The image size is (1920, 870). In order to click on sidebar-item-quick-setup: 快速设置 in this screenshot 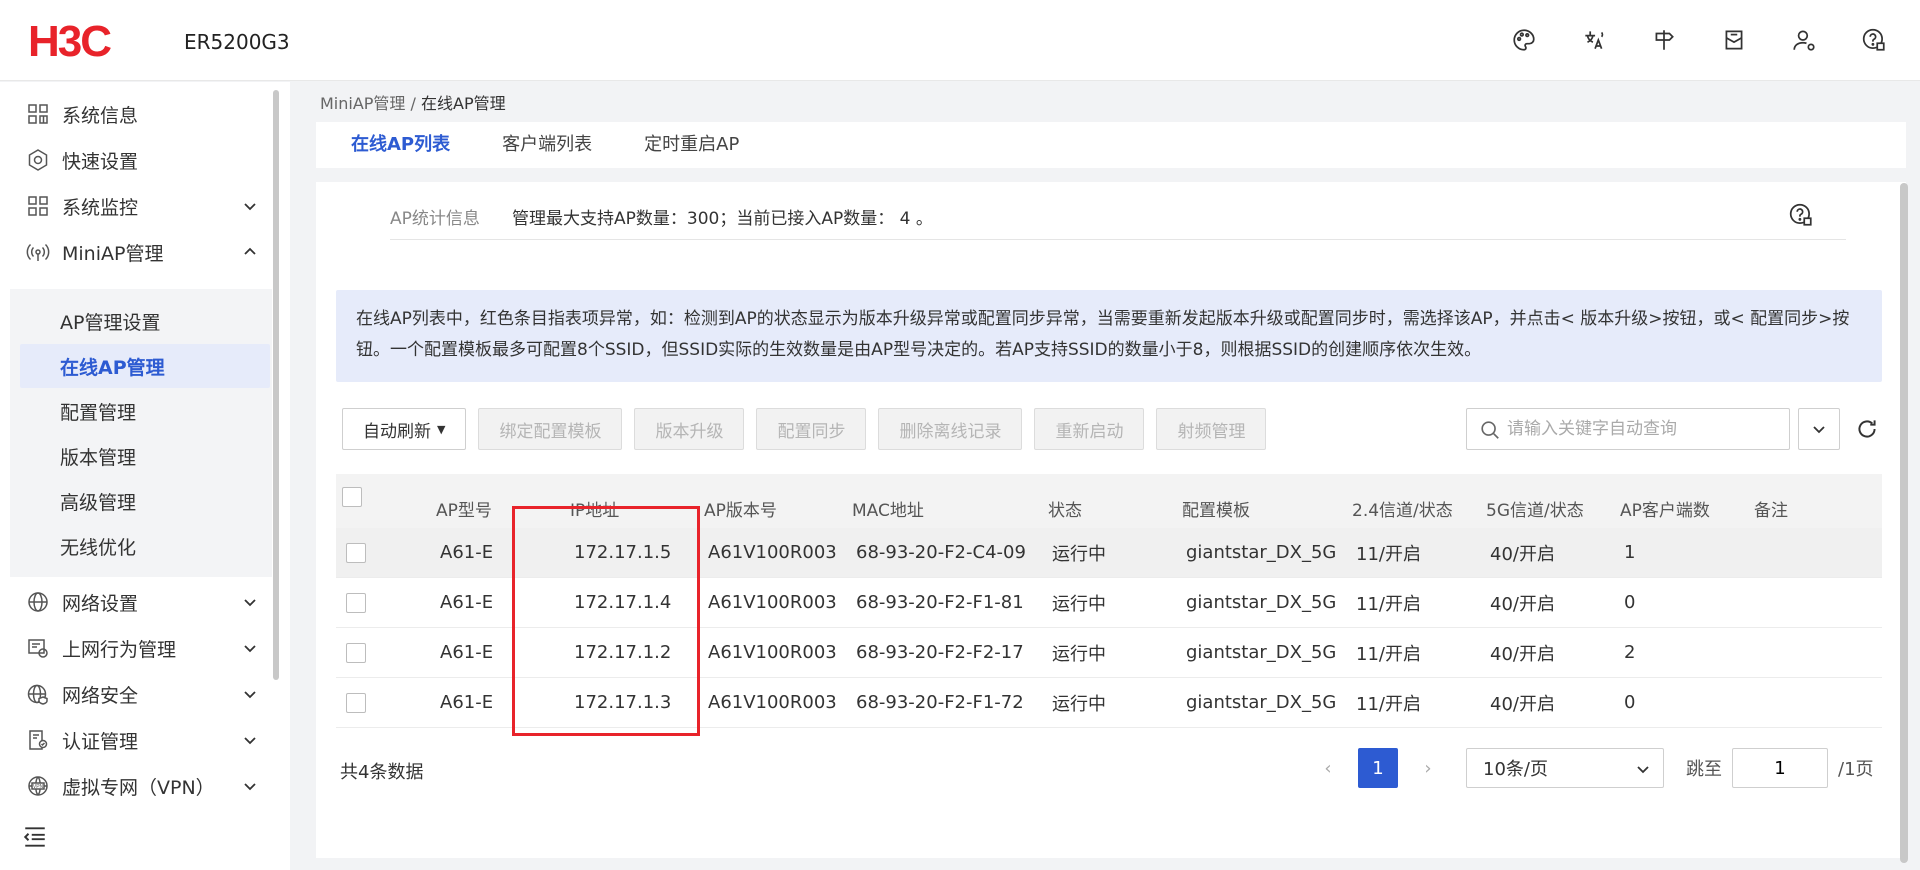, I will do `click(134, 160)`.